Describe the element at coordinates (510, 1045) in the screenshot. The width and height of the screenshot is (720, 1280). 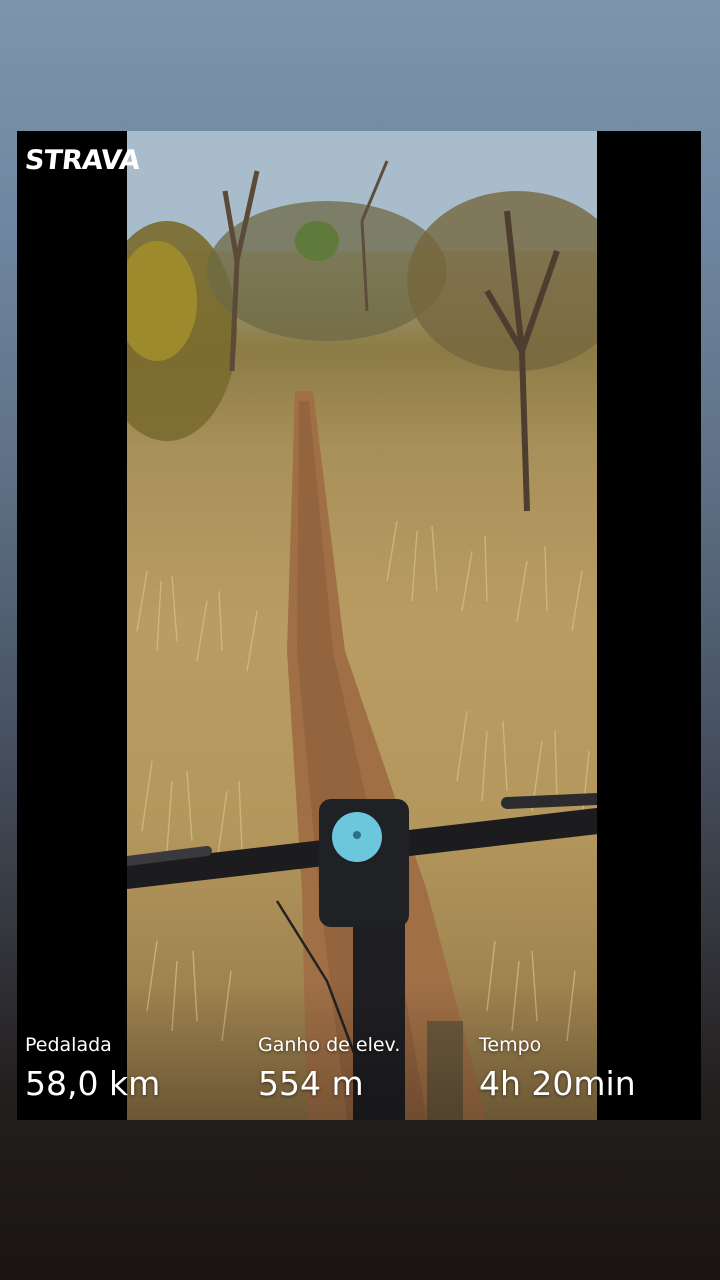
I see `stat-time-label: Tempo` at that location.